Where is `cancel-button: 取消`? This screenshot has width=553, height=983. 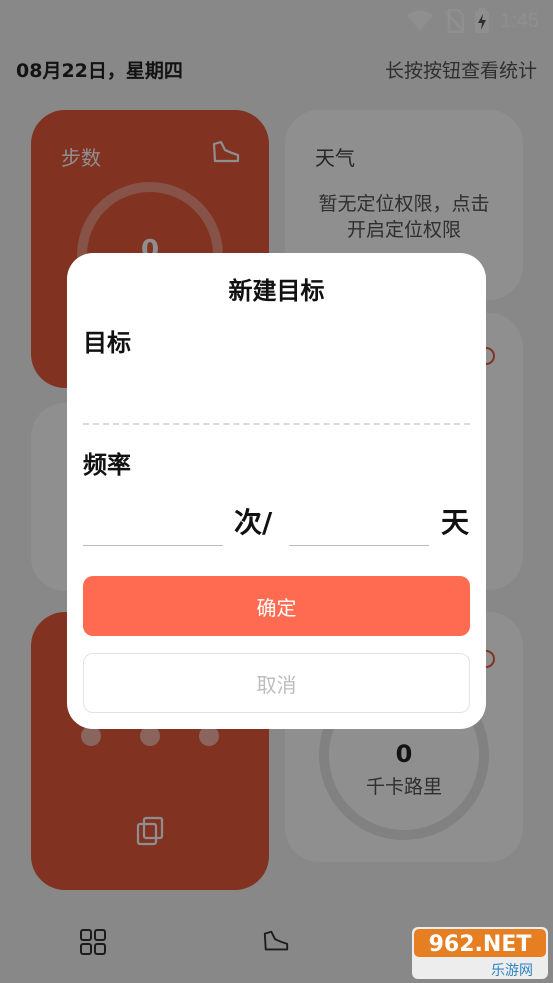 cancel-button: 取消 is located at coordinates (276, 683).